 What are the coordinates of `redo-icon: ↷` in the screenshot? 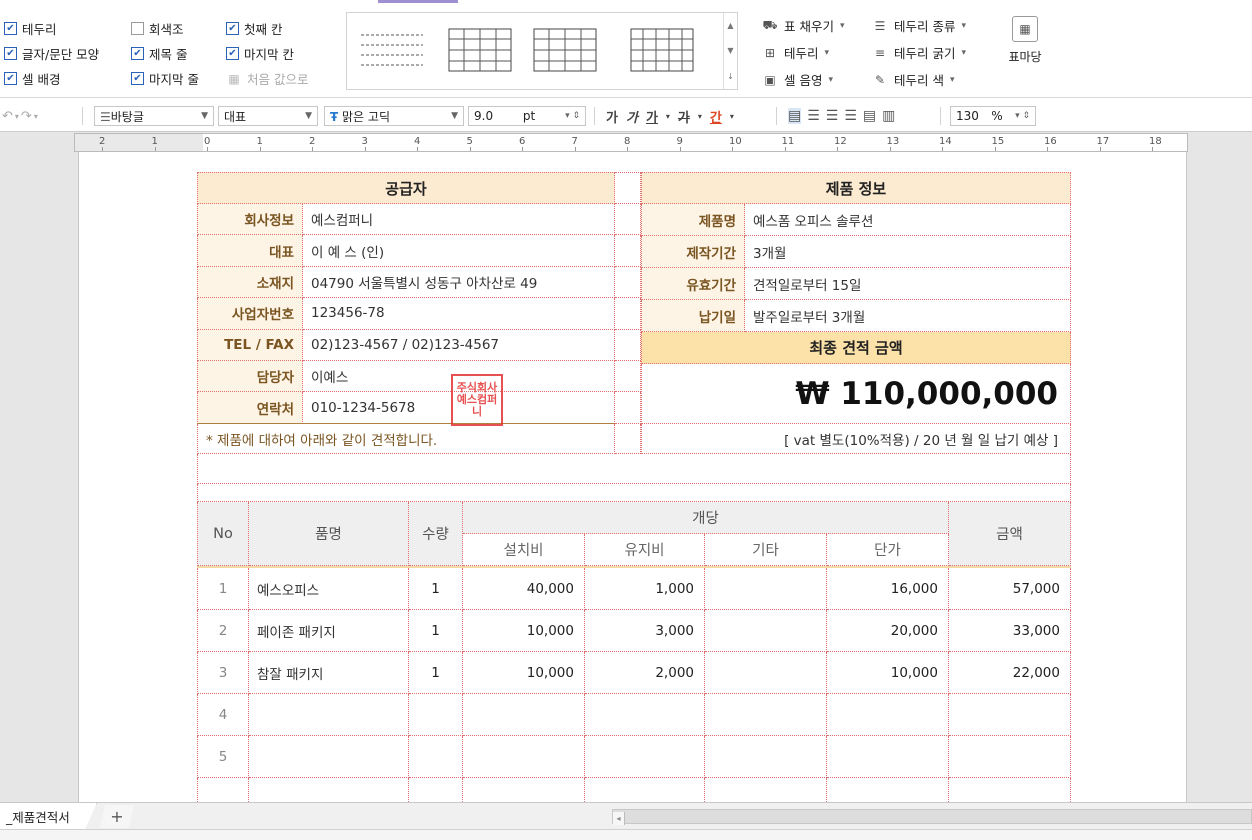 It's located at (26, 116).